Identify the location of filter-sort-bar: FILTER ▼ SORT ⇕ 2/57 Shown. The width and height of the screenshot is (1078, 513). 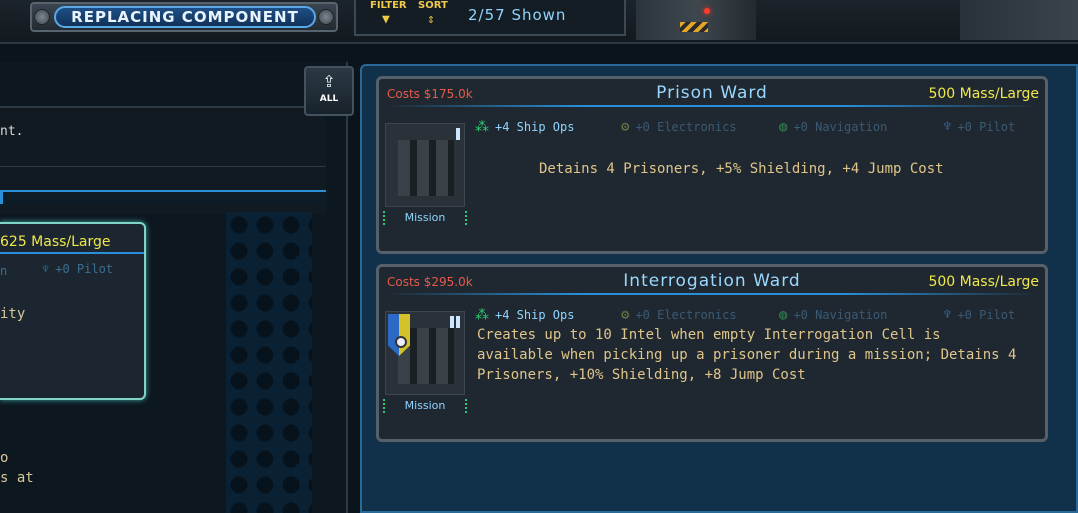
(490, 18).